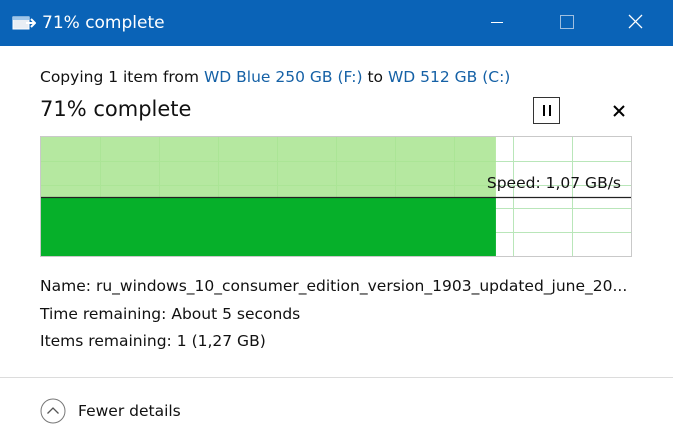 The height and width of the screenshot is (445, 673). What do you see at coordinates (53, 411) in the screenshot?
I see `chevron-up-icon` at bounding box center [53, 411].